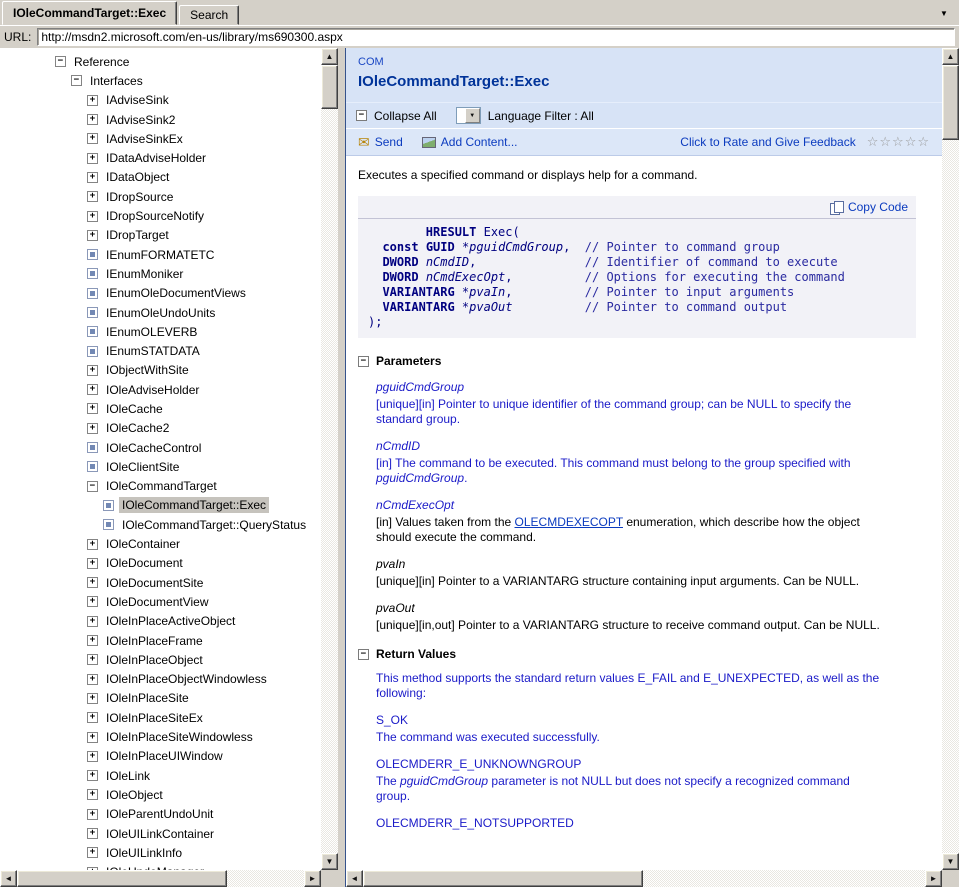 The image size is (959, 887). I want to click on language-filter-dropdown: ▼, so click(468, 115).